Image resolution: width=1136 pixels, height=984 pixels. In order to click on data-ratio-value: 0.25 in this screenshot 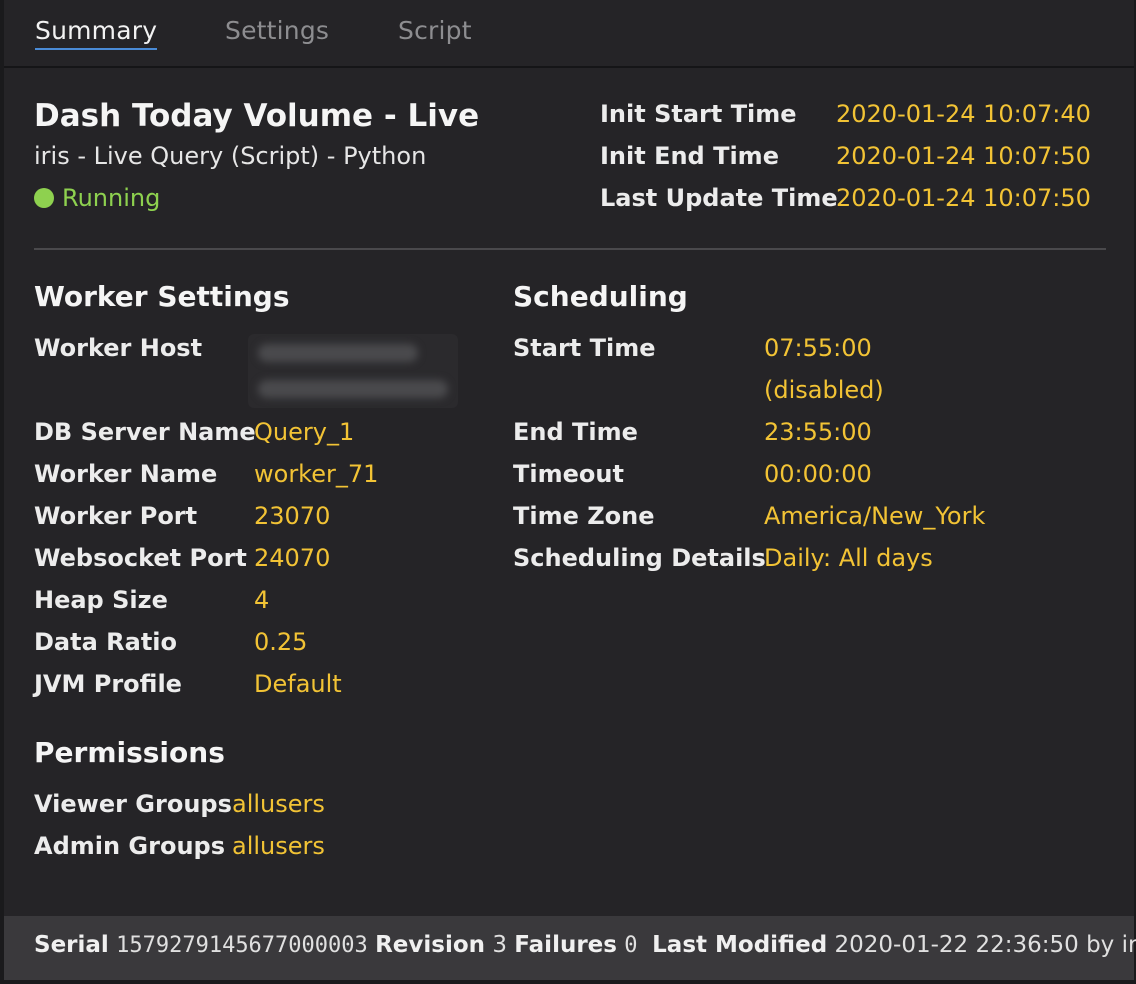, I will do `click(281, 642)`.